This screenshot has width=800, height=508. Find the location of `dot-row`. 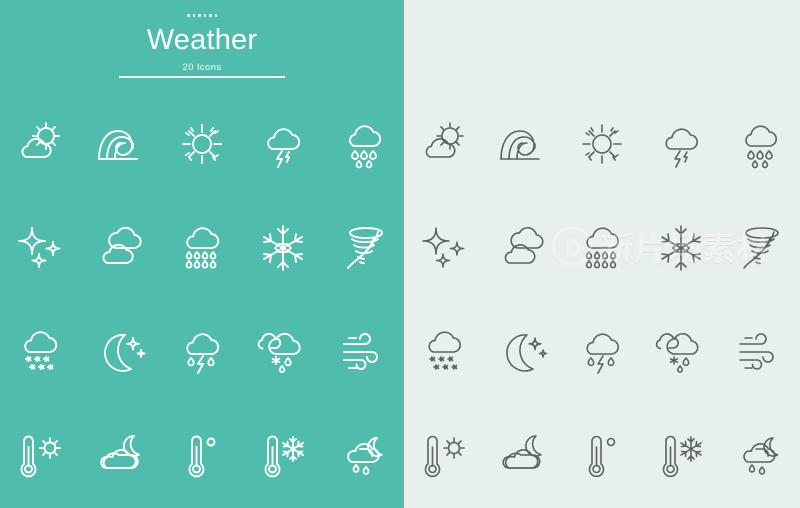

dot-row is located at coordinates (202, 10).